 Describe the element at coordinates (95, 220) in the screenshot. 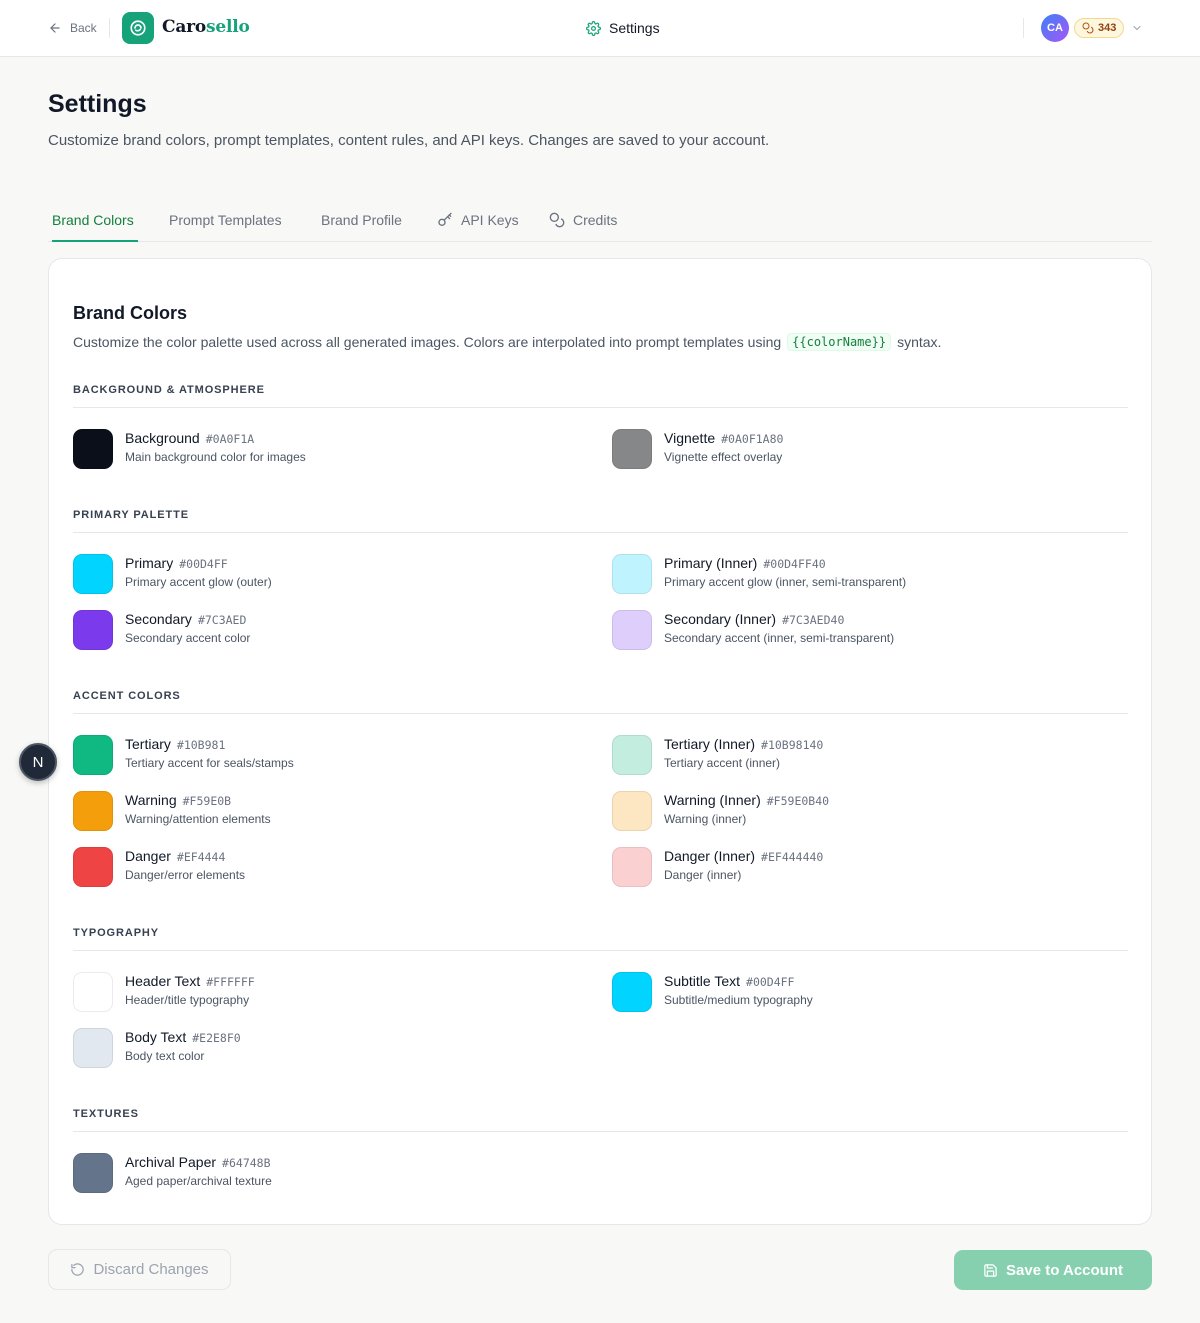

I see `tab-brand-colors: Brand Colors` at that location.